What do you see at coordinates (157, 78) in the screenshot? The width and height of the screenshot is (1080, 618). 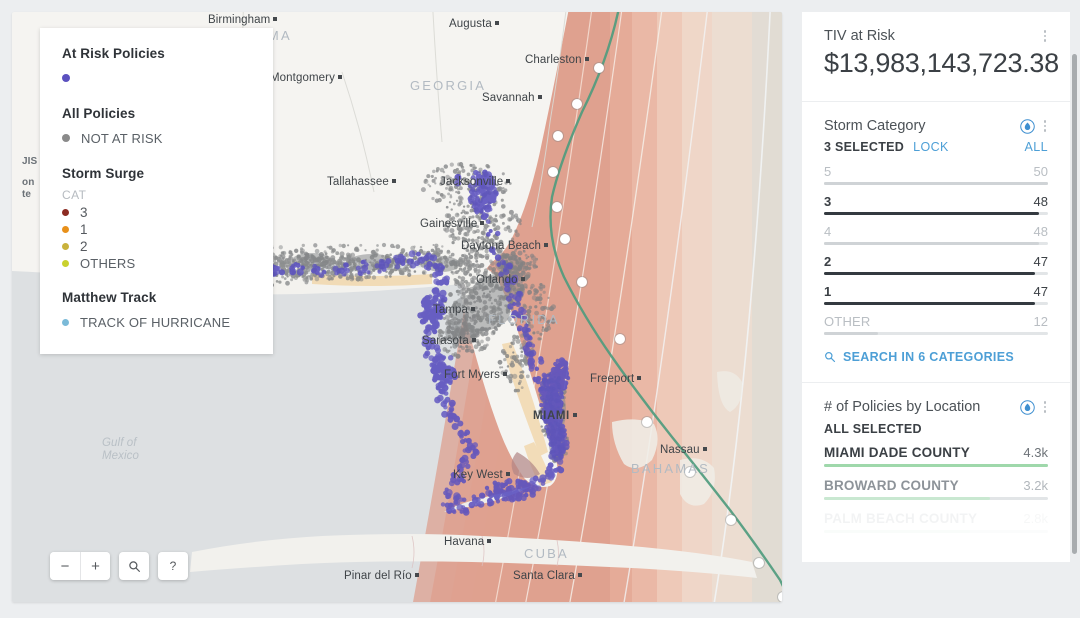 I see `legend-item` at bounding box center [157, 78].